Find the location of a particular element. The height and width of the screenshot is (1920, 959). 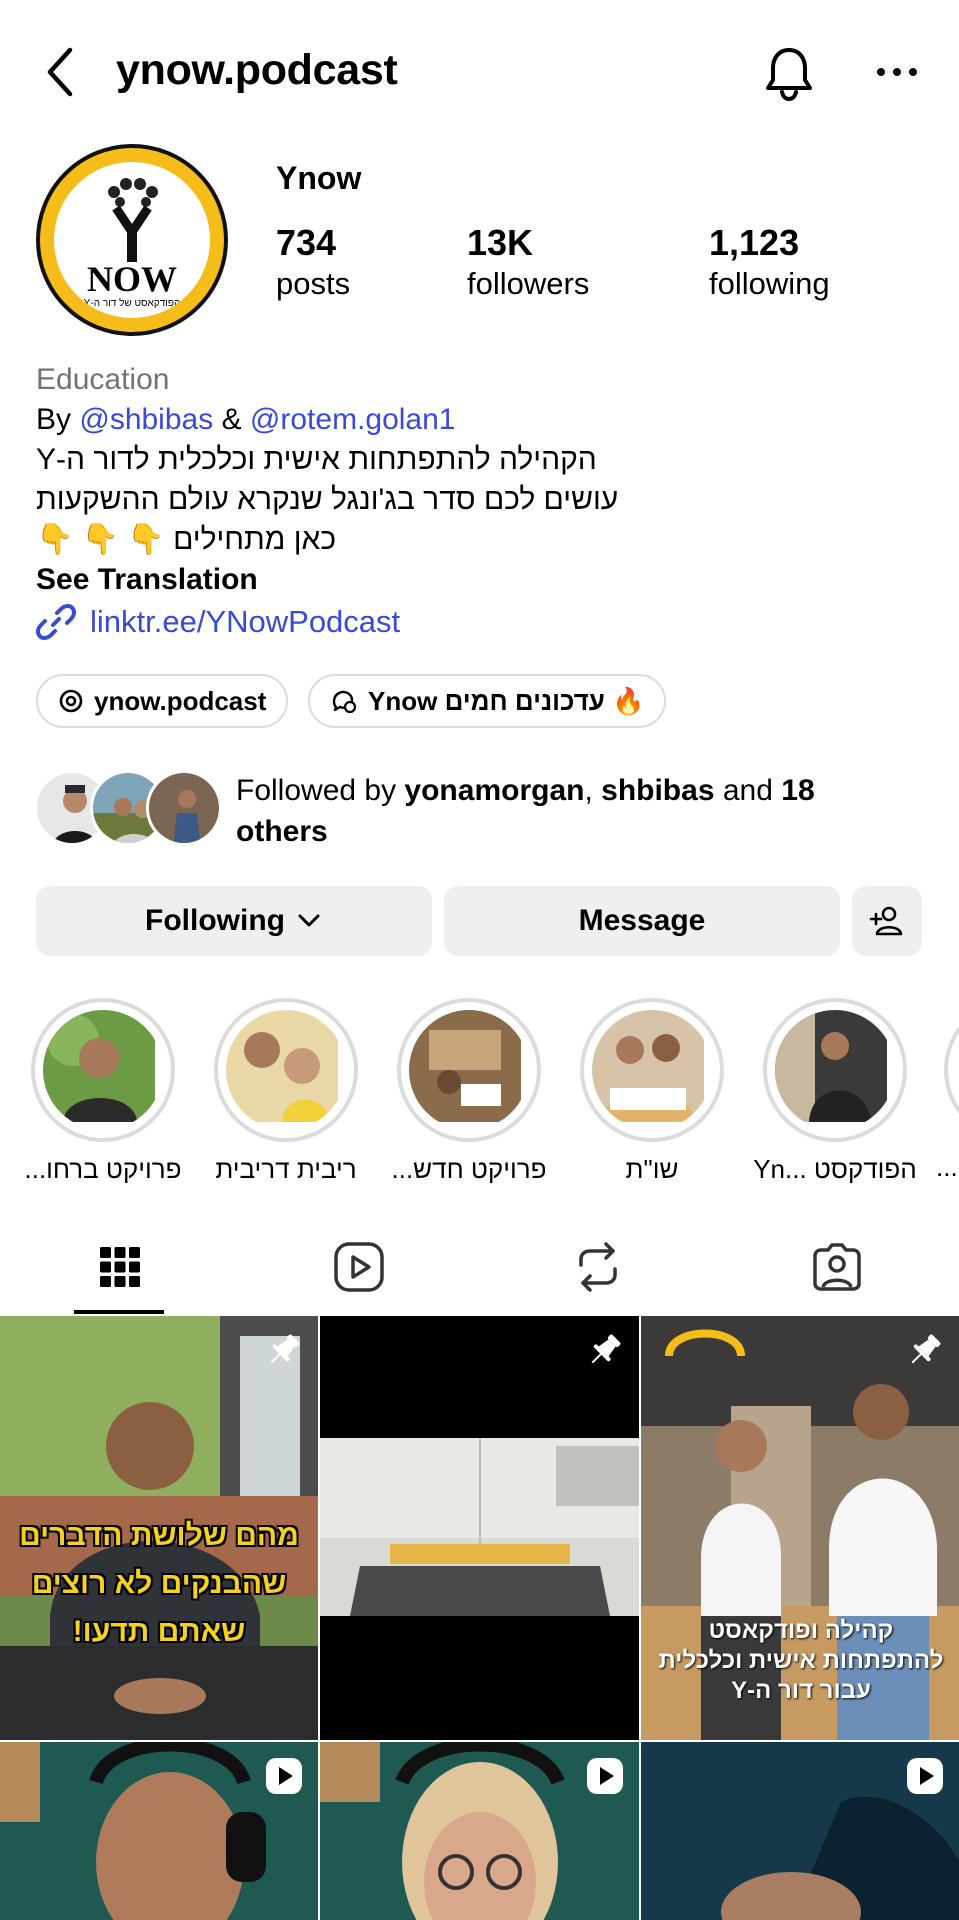

post-image is located at coordinates (479, 1528).